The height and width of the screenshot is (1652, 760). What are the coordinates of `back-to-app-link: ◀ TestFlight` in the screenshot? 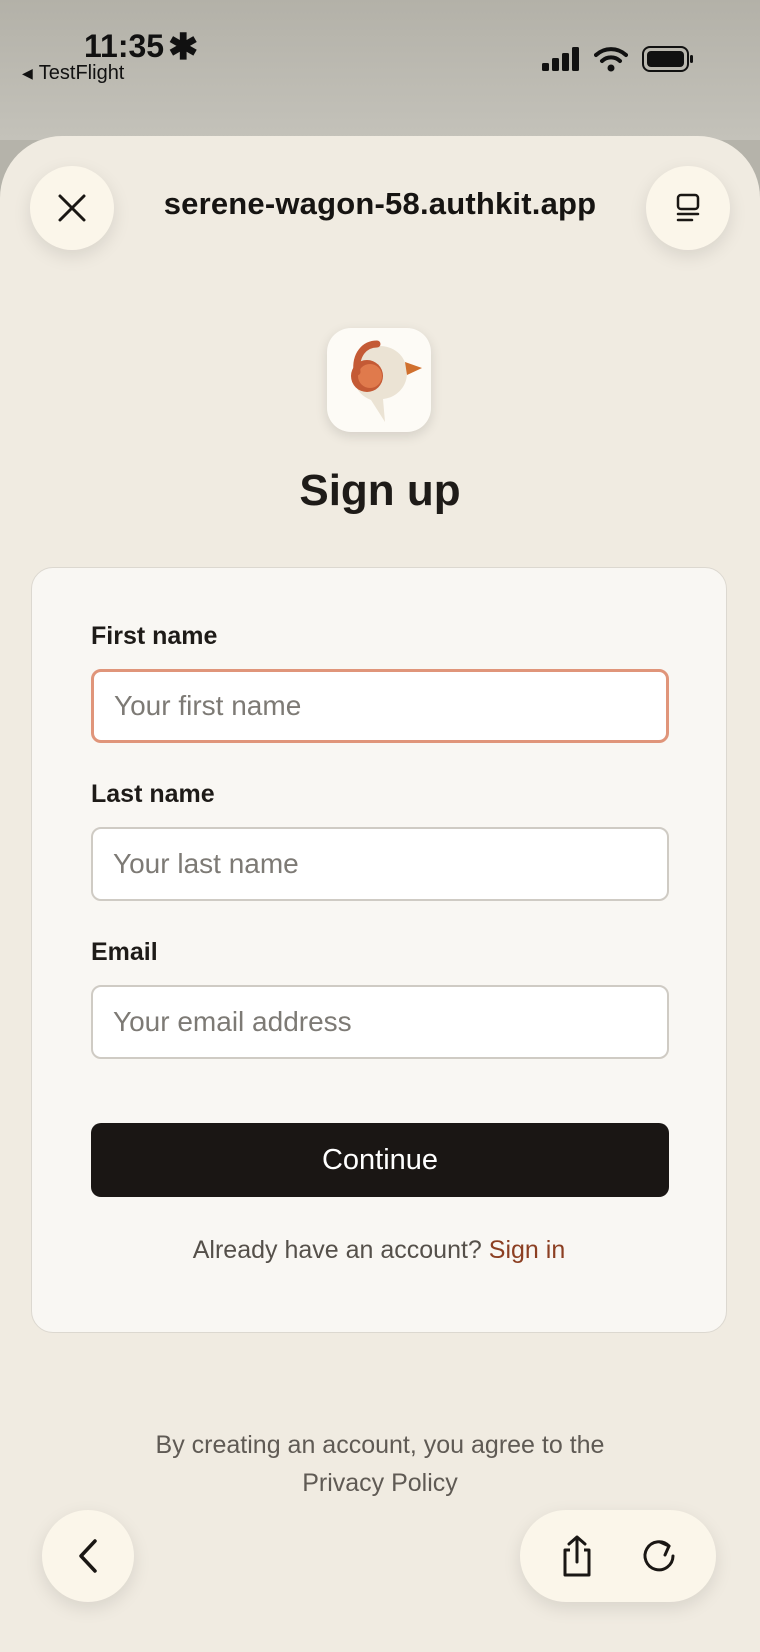 It's located at (73, 73).